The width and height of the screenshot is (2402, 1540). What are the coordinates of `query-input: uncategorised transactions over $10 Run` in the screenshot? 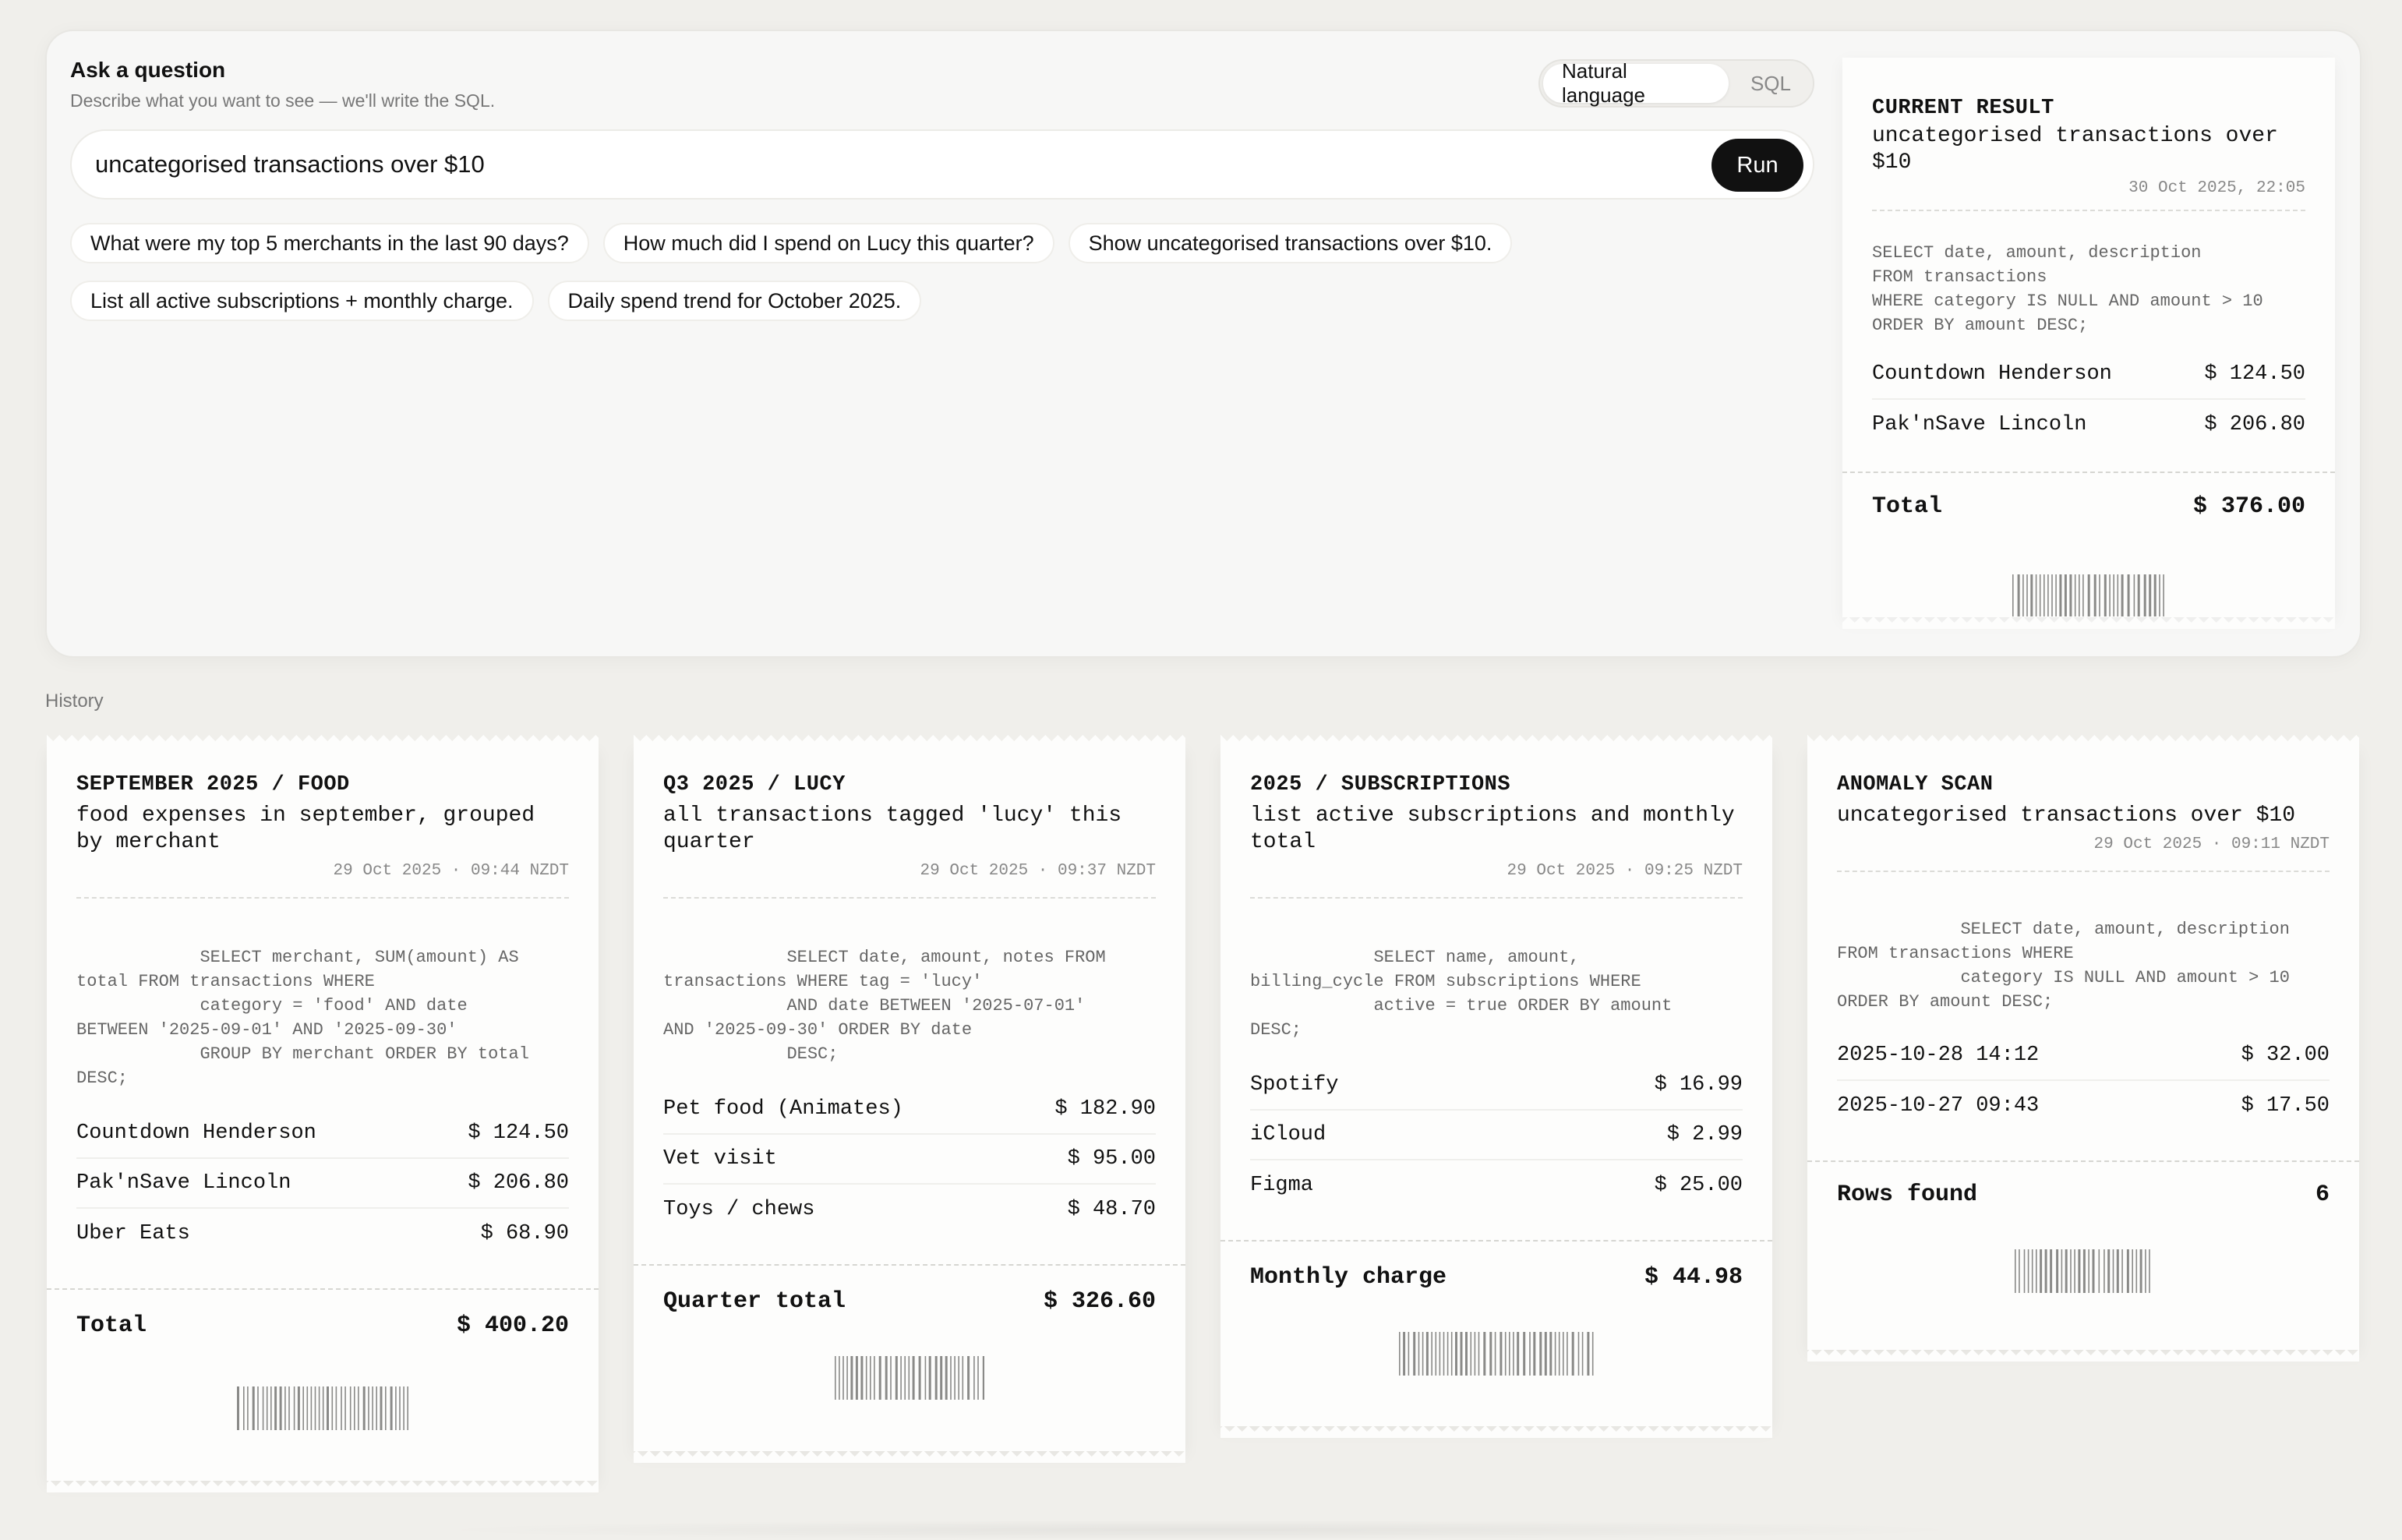 It's located at (942, 164).